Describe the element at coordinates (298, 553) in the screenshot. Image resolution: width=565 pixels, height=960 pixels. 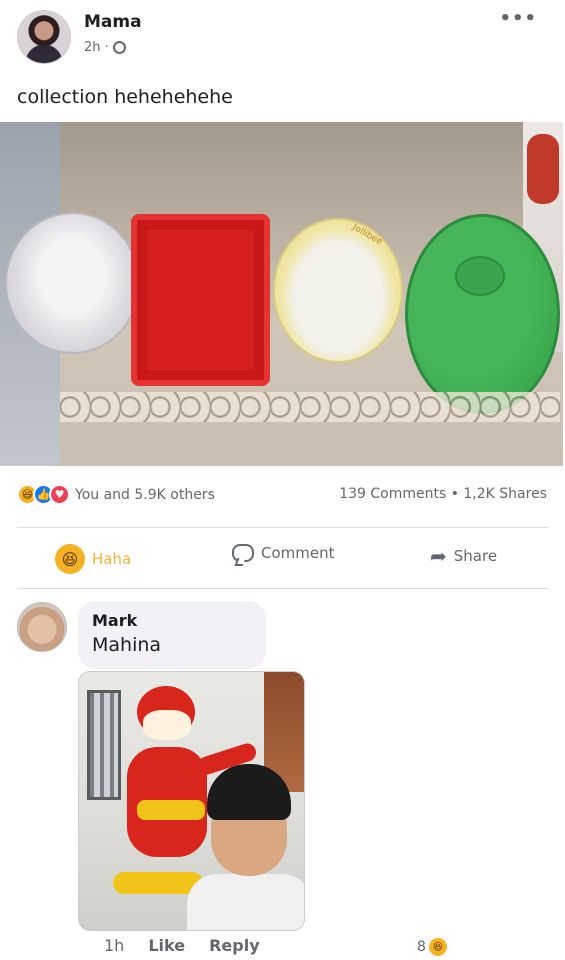
I see `comment-label: Comment` at that location.